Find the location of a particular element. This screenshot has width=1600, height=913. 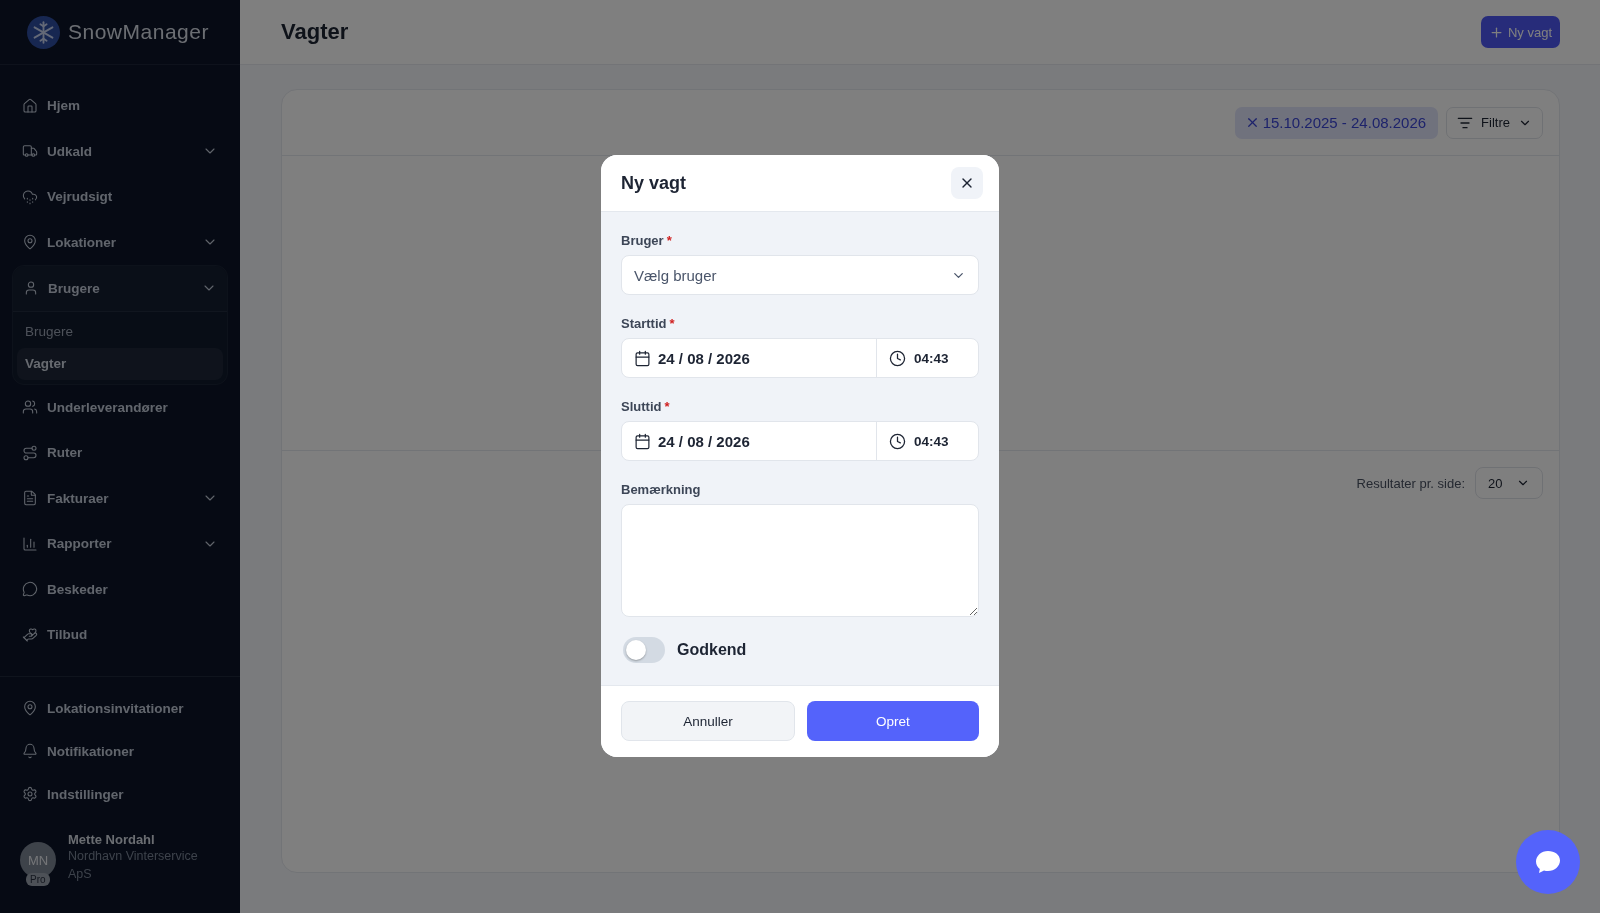

sidebar-subitem: Brugere is located at coordinates (120, 331).